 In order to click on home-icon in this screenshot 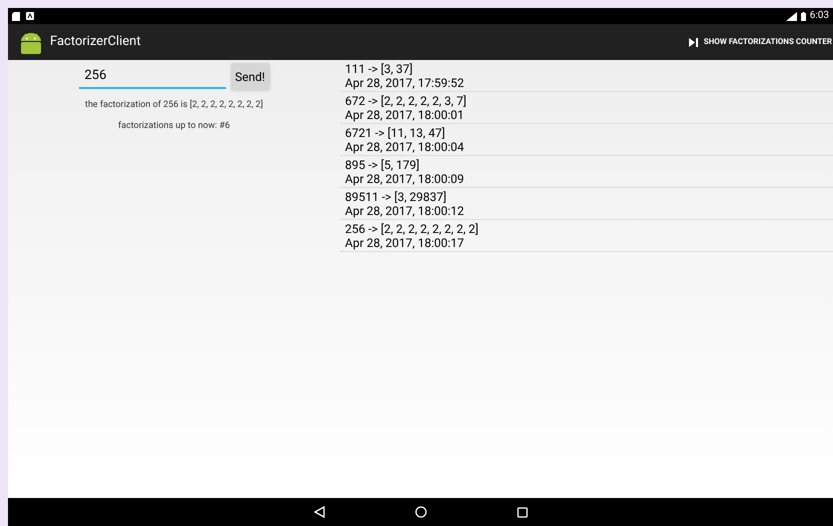, I will do `click(420, 512)`.